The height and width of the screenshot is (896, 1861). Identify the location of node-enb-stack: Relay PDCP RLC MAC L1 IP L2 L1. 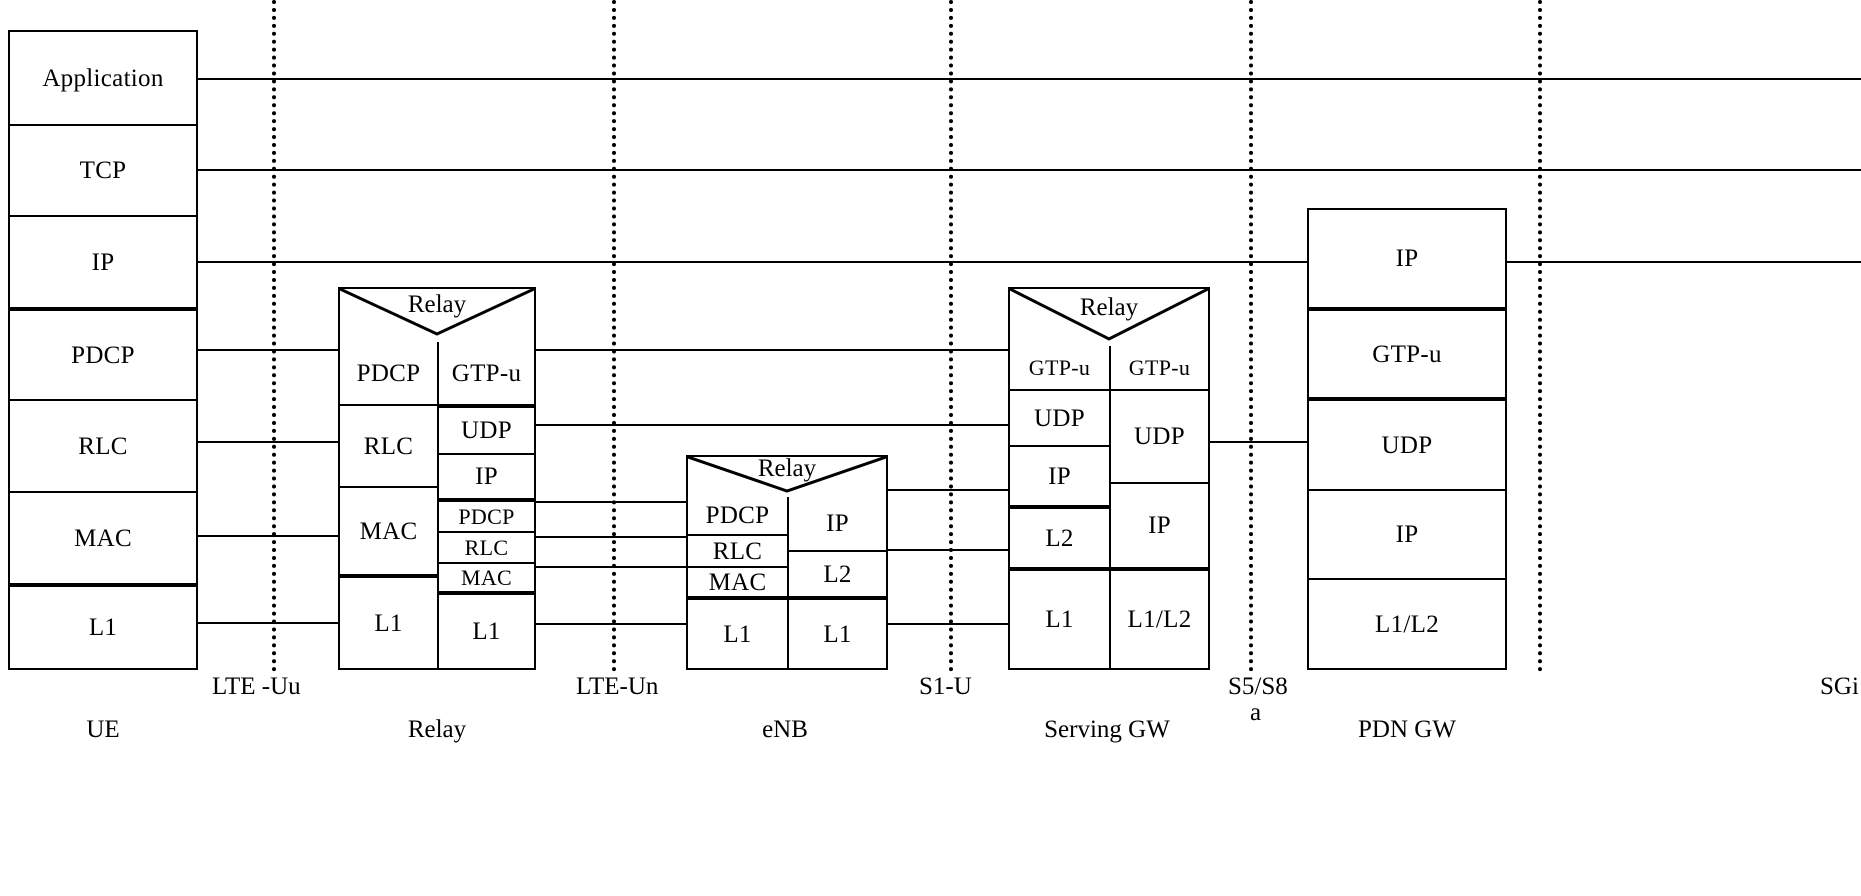
(787, 562).